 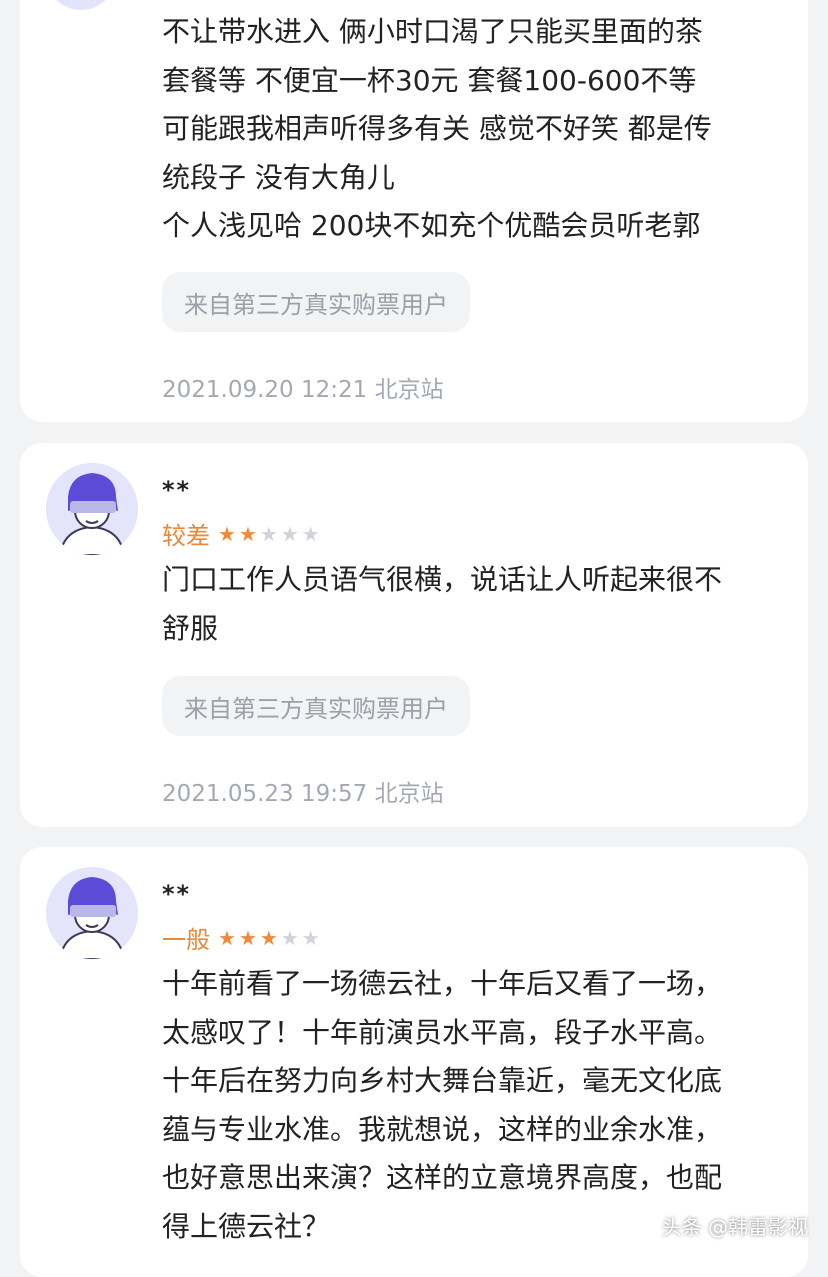 I want to click on rating-label: 较差, so click(x=186, y=536).